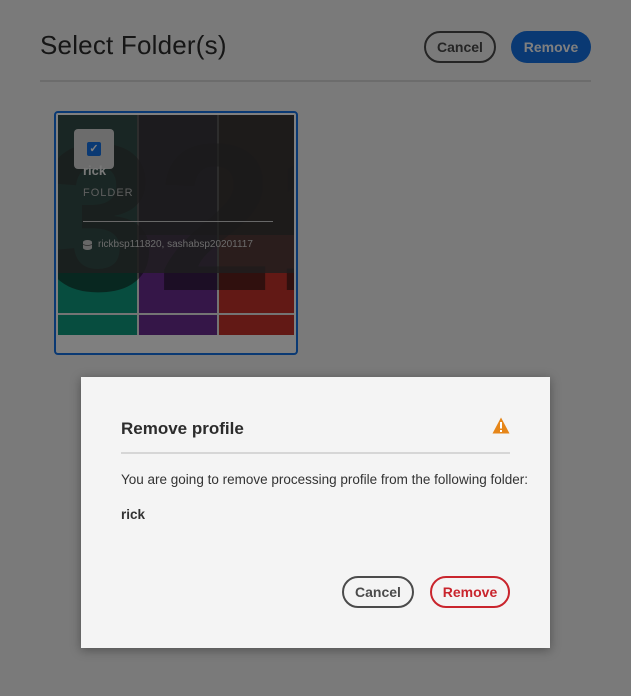 The image size is (631, 696). Describe the element at coordinates (133, 514) in the screenshot. I see `dialog-folder-name: rick` at that location.